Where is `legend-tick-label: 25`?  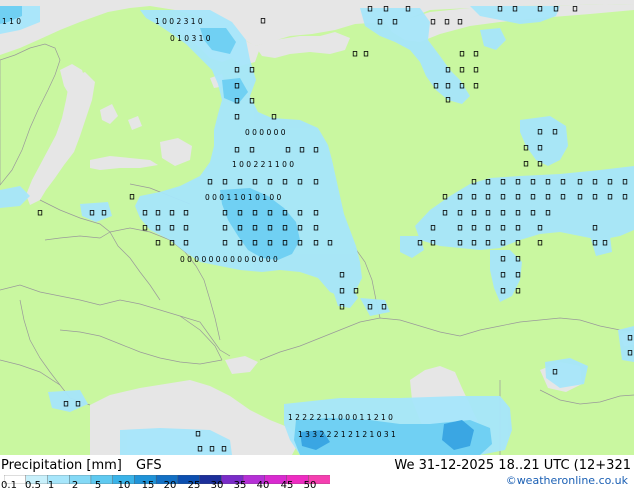 legend-tick-label: 25 is located at coordinates (194, 485).